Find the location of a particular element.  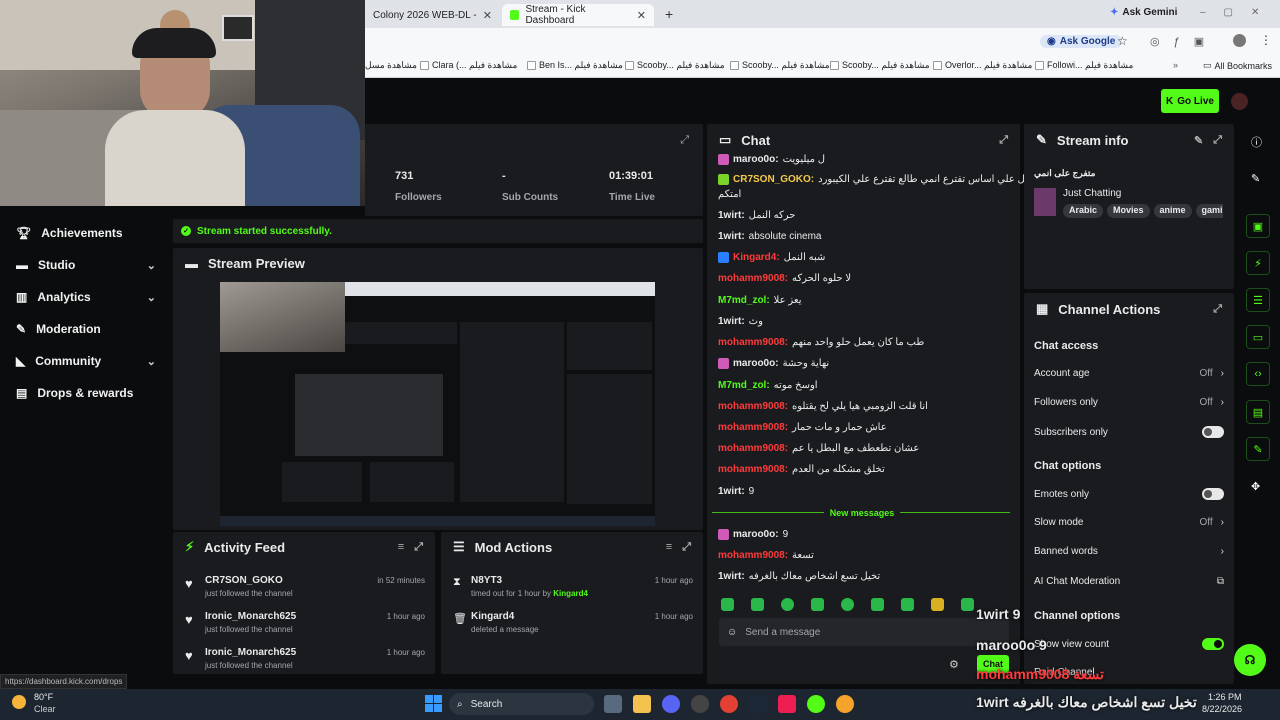

activity-user: CR7SON_GOKO is located at coordinates (244, 580).